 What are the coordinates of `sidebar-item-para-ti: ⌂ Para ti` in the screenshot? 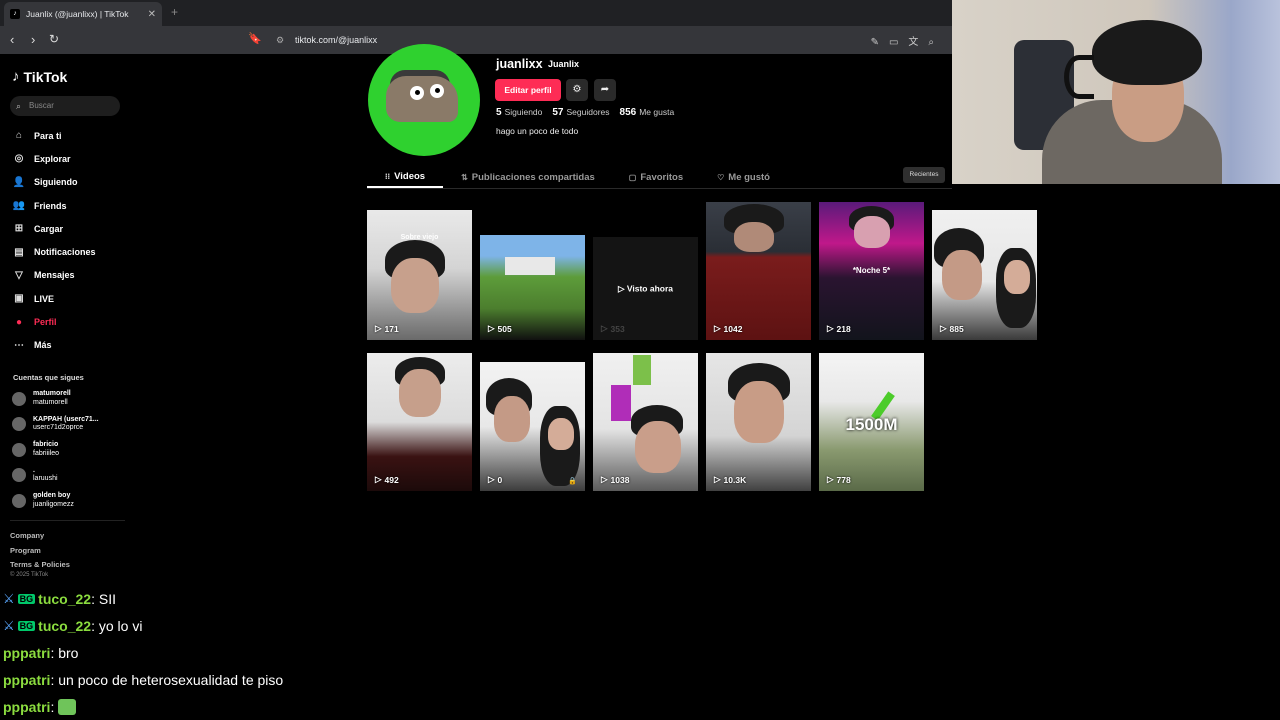 It's located at (54, 135).